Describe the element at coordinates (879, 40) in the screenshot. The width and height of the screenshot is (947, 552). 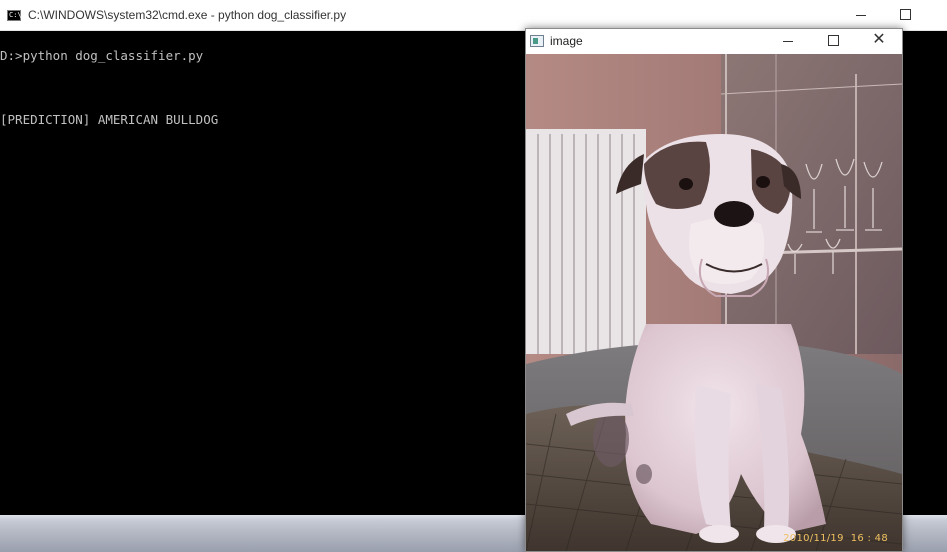
I see `close-icon: ✕` at that location.